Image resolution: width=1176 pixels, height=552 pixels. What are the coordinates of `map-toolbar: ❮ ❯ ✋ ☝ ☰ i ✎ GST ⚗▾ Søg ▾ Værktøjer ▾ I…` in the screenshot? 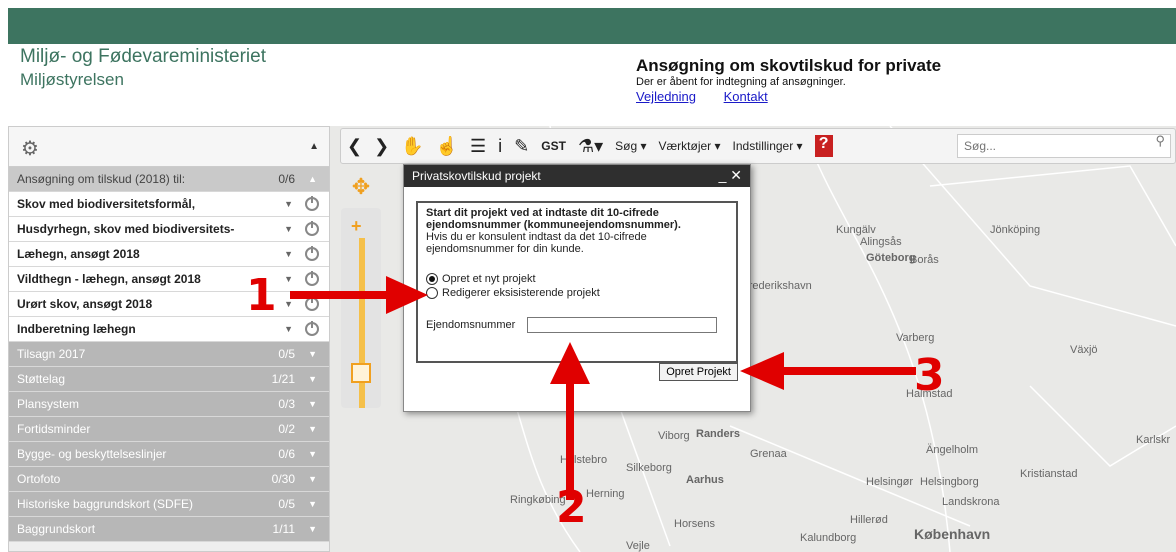 It's located at (758, 146).